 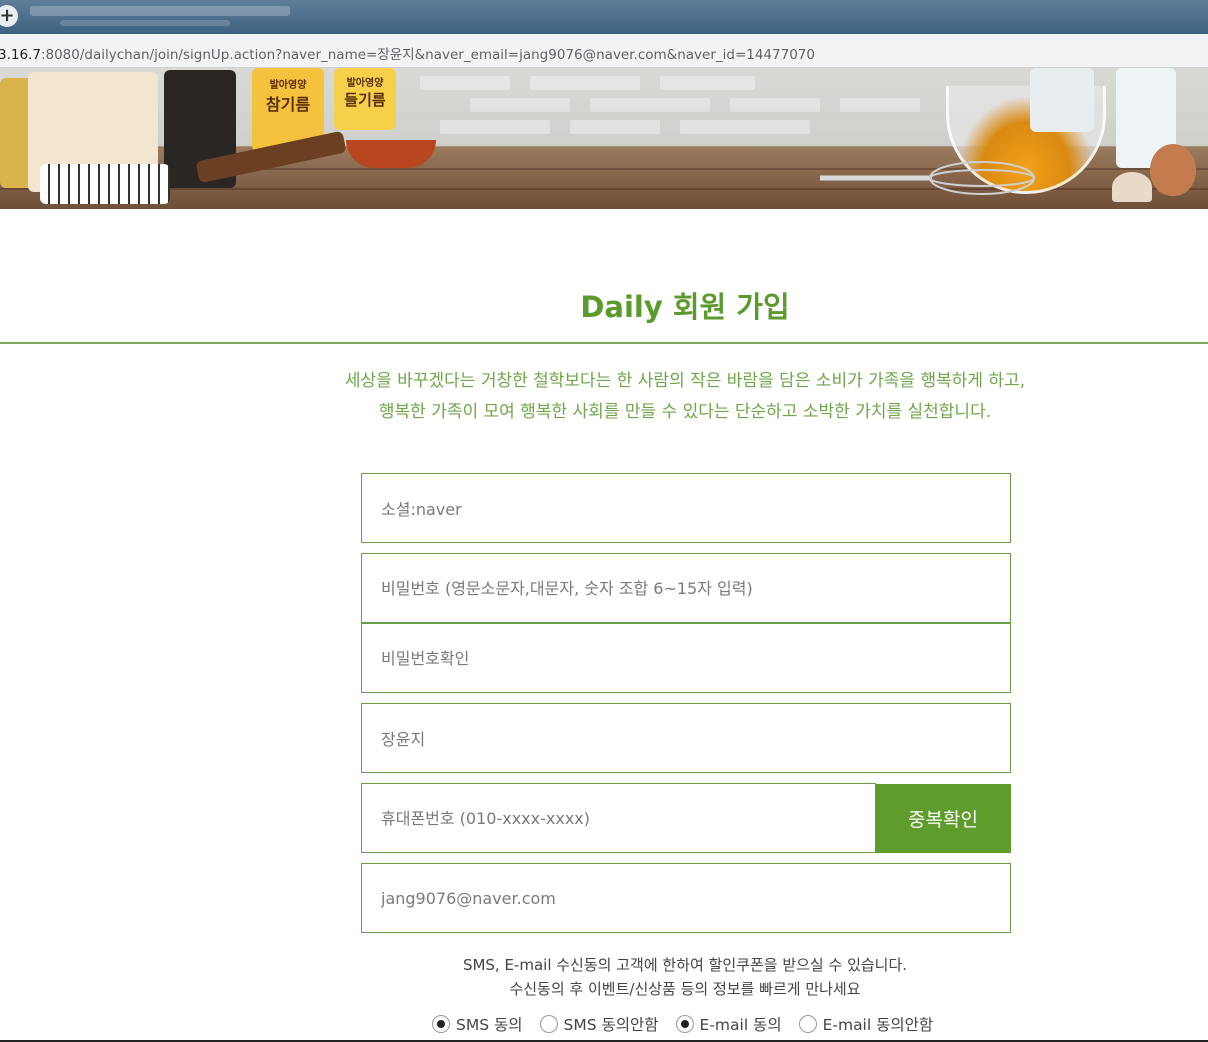 I want to click on hero-banner: 발아영양 참기름 발아영양 들기름, so click(x=604, y=138).